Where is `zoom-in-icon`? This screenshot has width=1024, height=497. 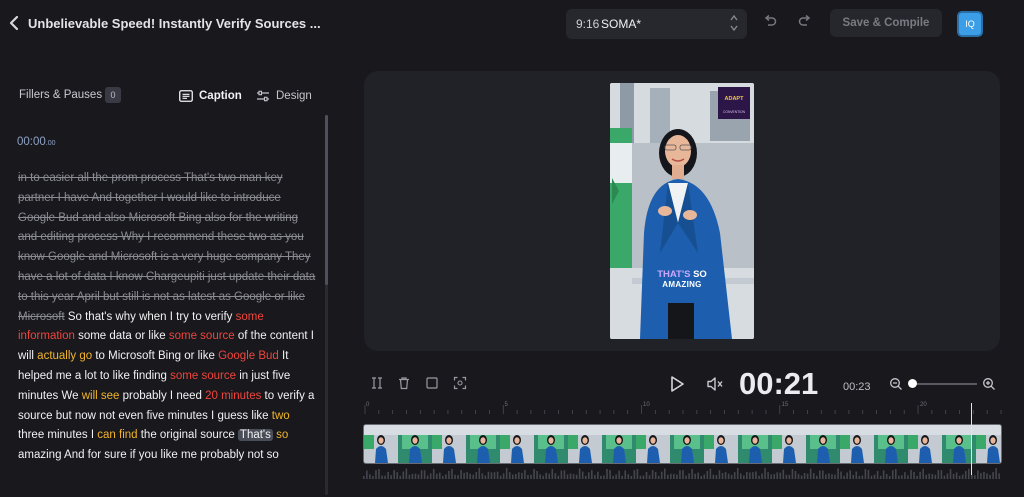
zoom-in-icon is located at coordinates (989, 384).